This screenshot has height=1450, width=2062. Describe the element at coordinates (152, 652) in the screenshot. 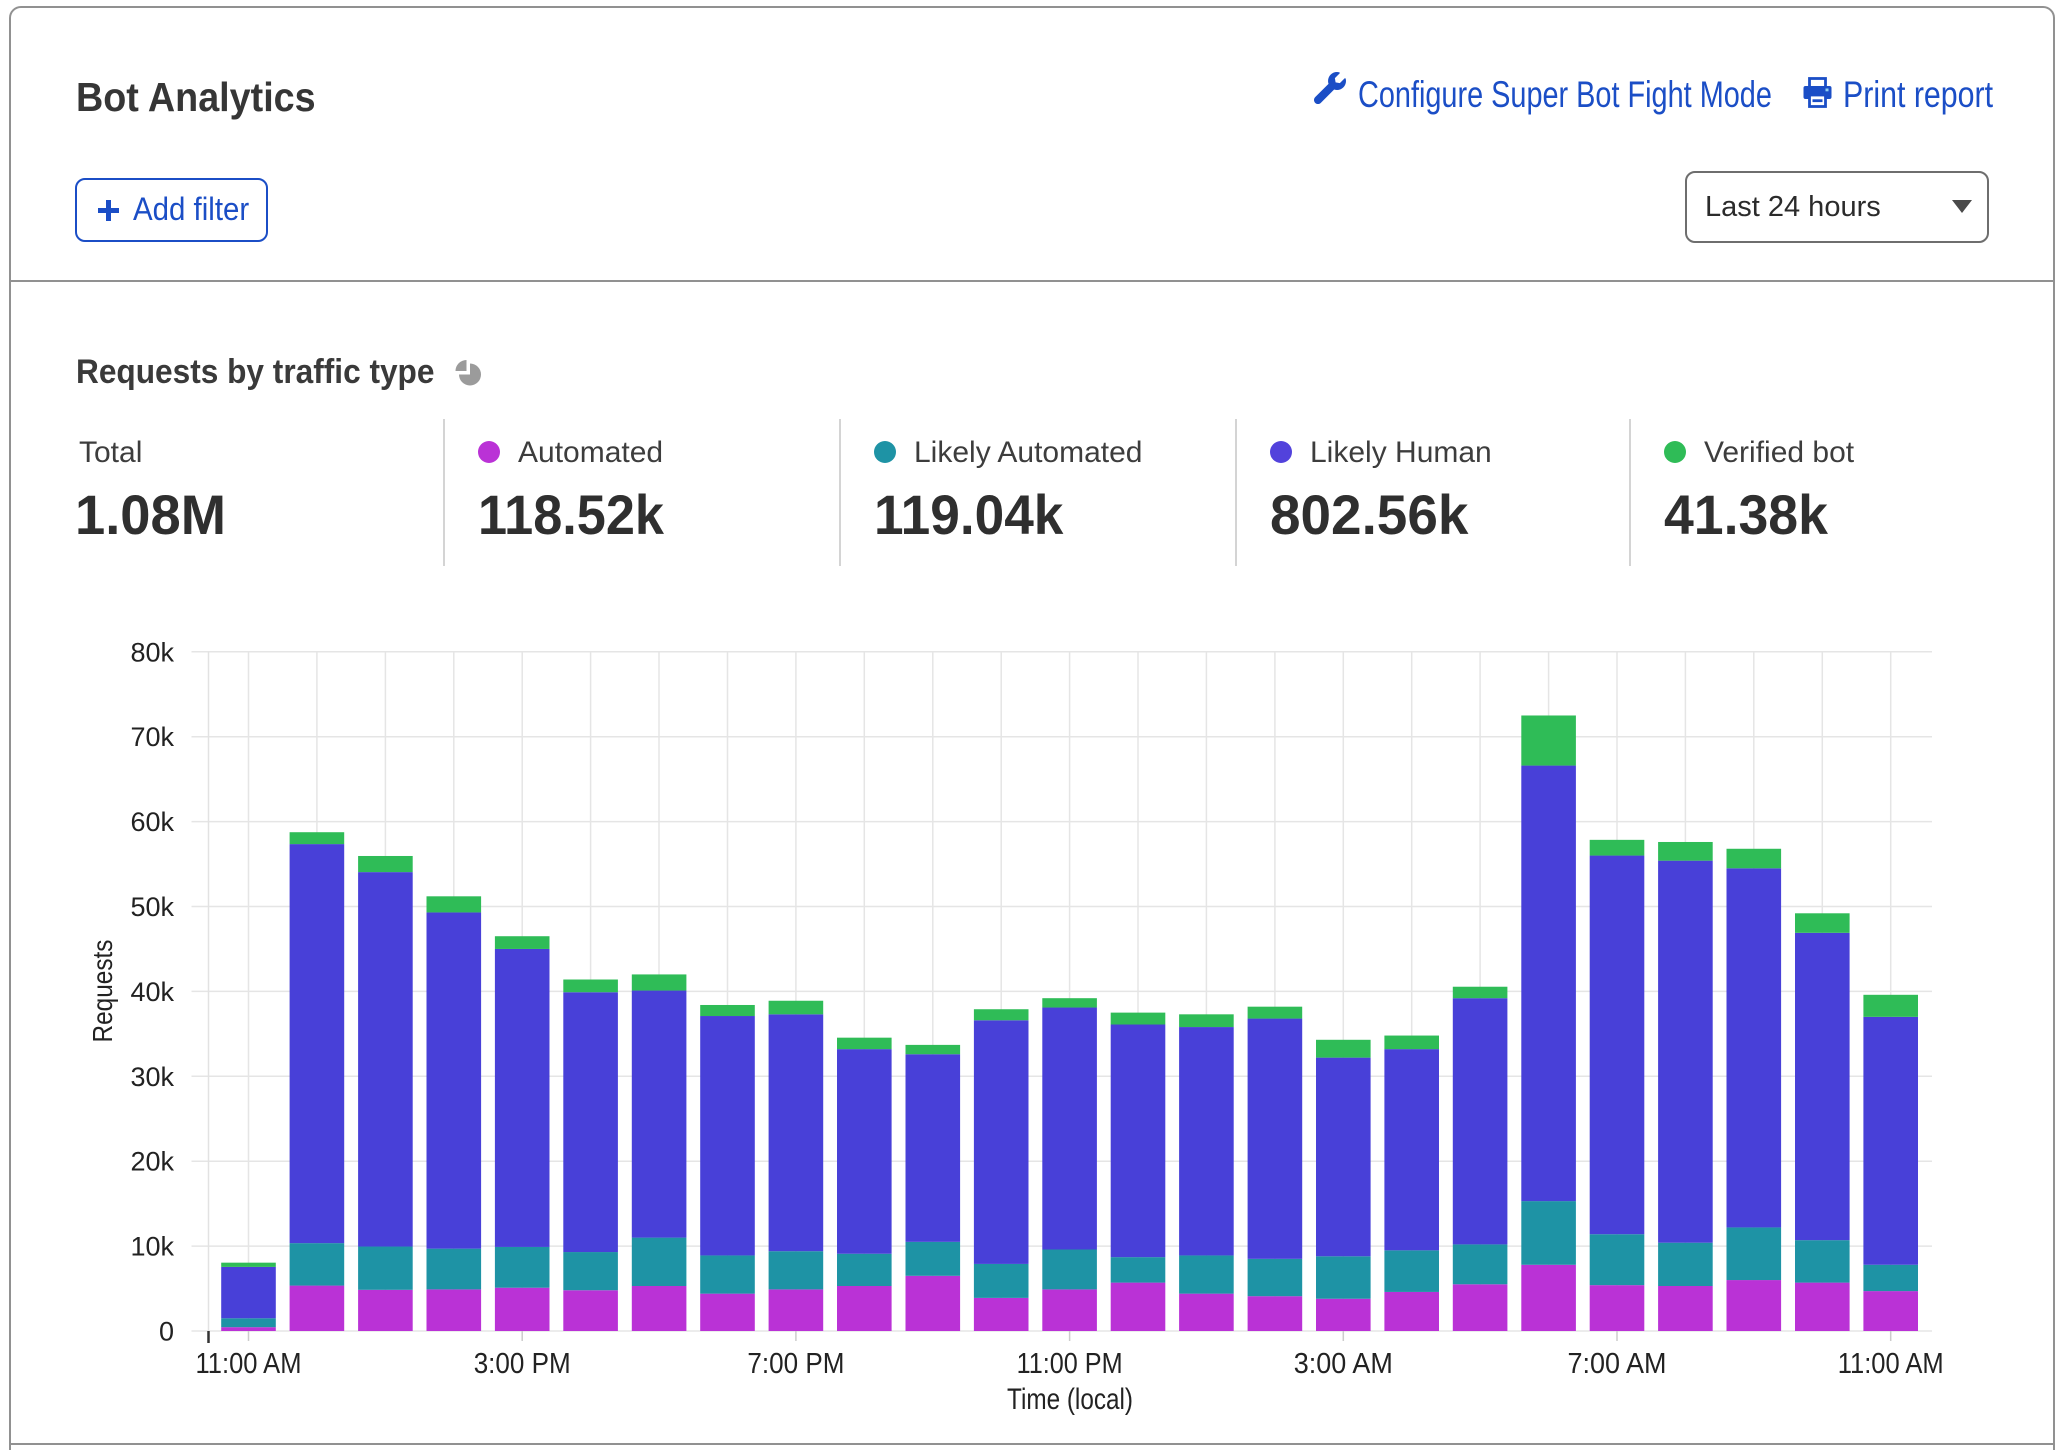

I see `svg-text: 80k` at that location.